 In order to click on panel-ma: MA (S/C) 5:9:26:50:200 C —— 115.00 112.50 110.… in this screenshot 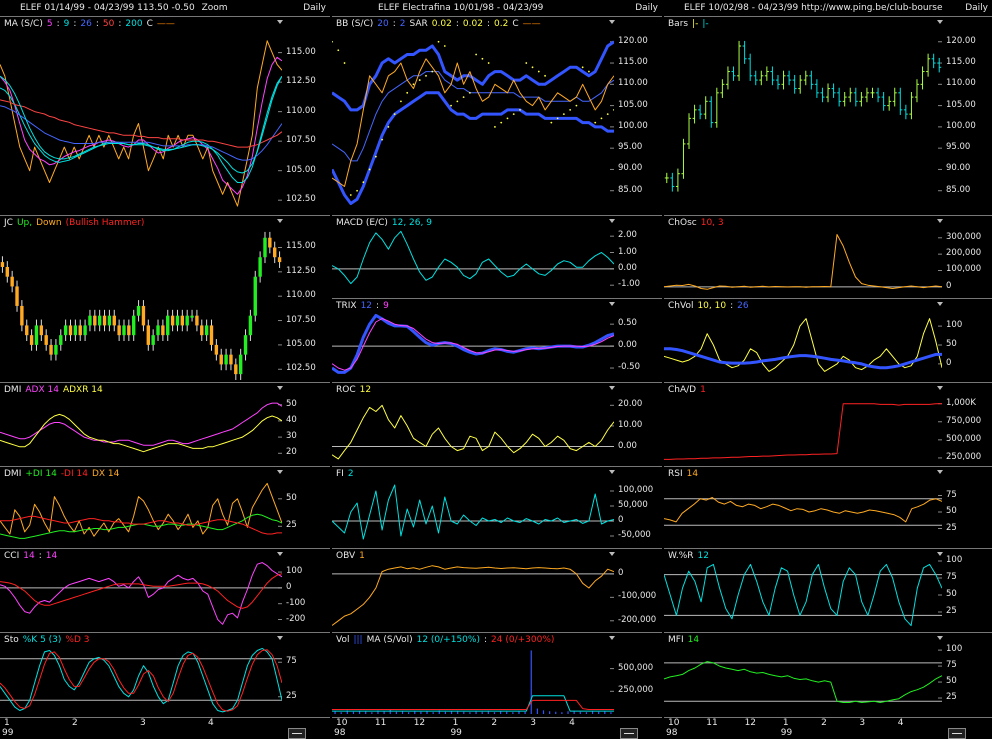, I will do `click(165, 116)`.